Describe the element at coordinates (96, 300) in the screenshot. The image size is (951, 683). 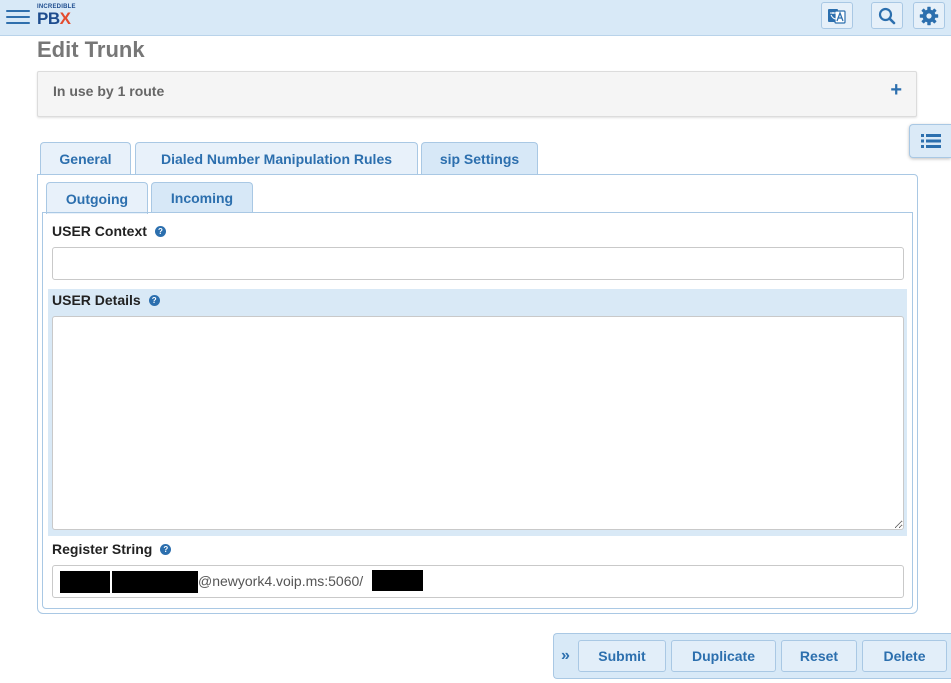
I see `user-details-label-text: USER Details` at that location.